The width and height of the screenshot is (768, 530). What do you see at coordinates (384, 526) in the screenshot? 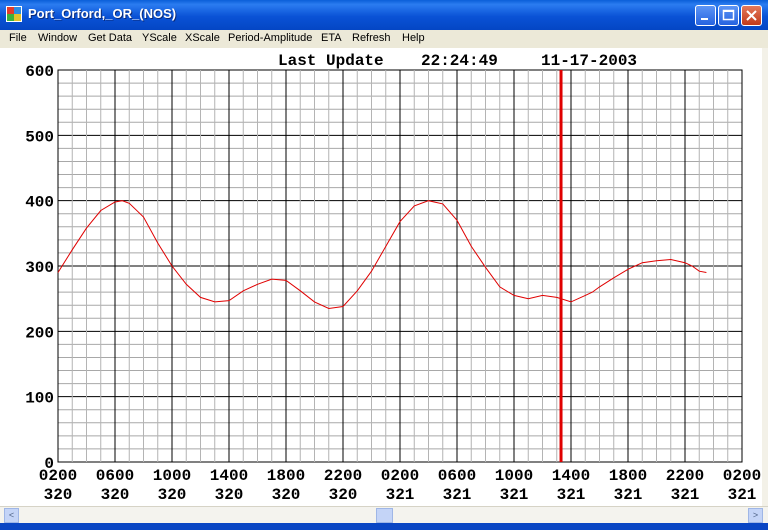
I see `window-bottom-border` at bounding box center [384, 526].